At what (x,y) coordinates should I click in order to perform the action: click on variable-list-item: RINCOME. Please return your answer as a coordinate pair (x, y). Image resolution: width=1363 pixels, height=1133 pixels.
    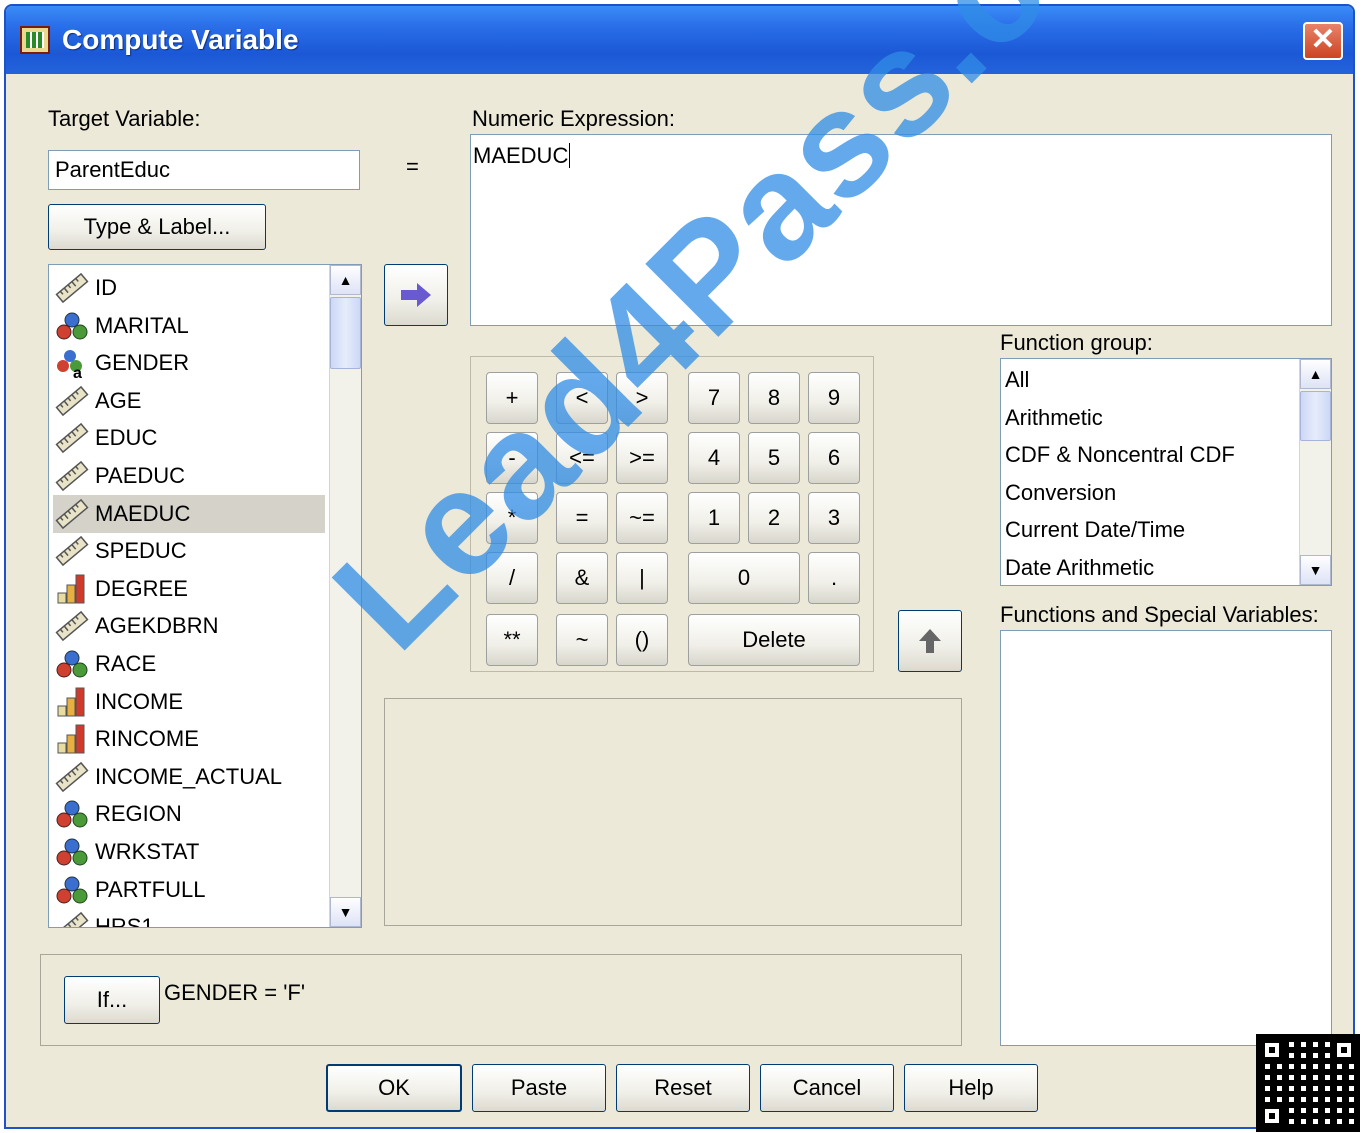
    Looking at the image, I should click on (189, 739).